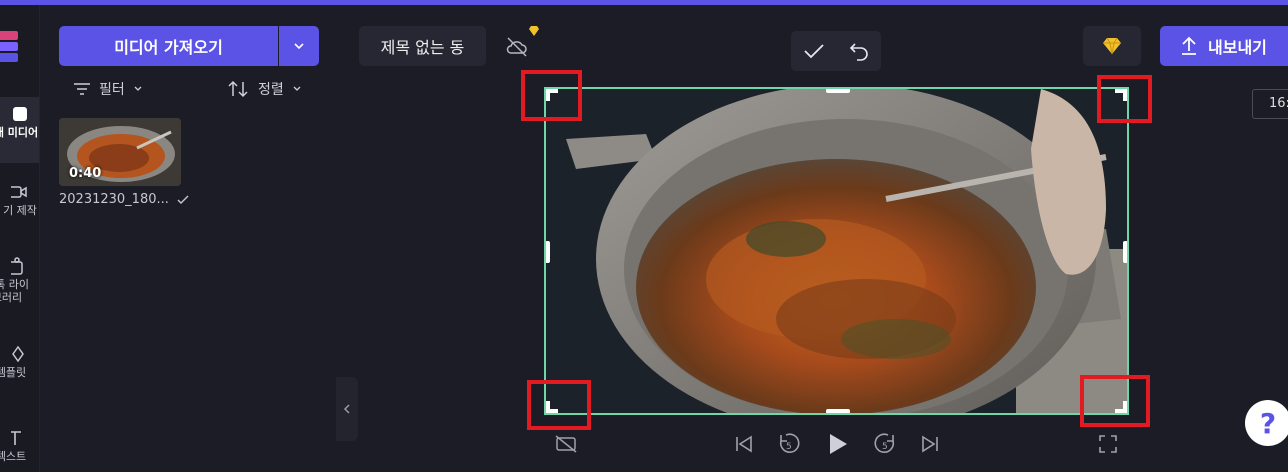 This screenshot has width=1288, height=472. Describe the element at coordinates (1125, 252) in the screenshot. I see `crop-handle-right` at that location.